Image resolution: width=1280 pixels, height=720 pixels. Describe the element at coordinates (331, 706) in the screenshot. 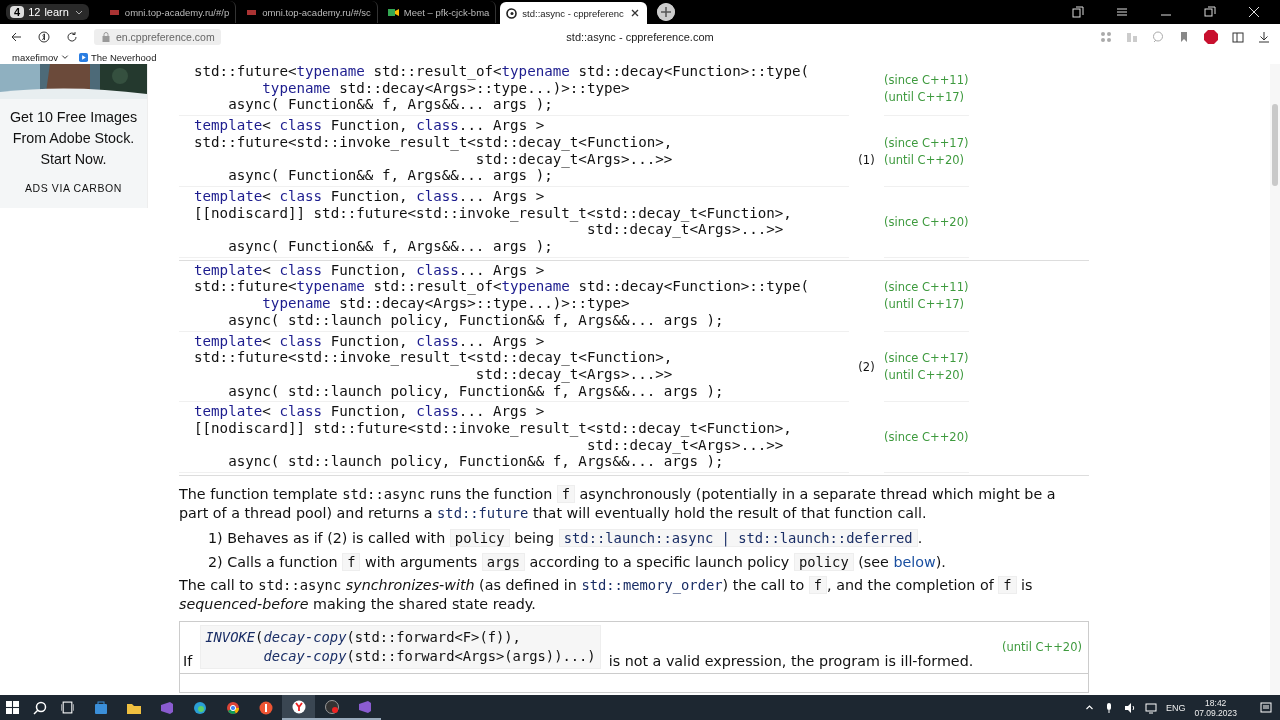

I see `record-icon` at that location.